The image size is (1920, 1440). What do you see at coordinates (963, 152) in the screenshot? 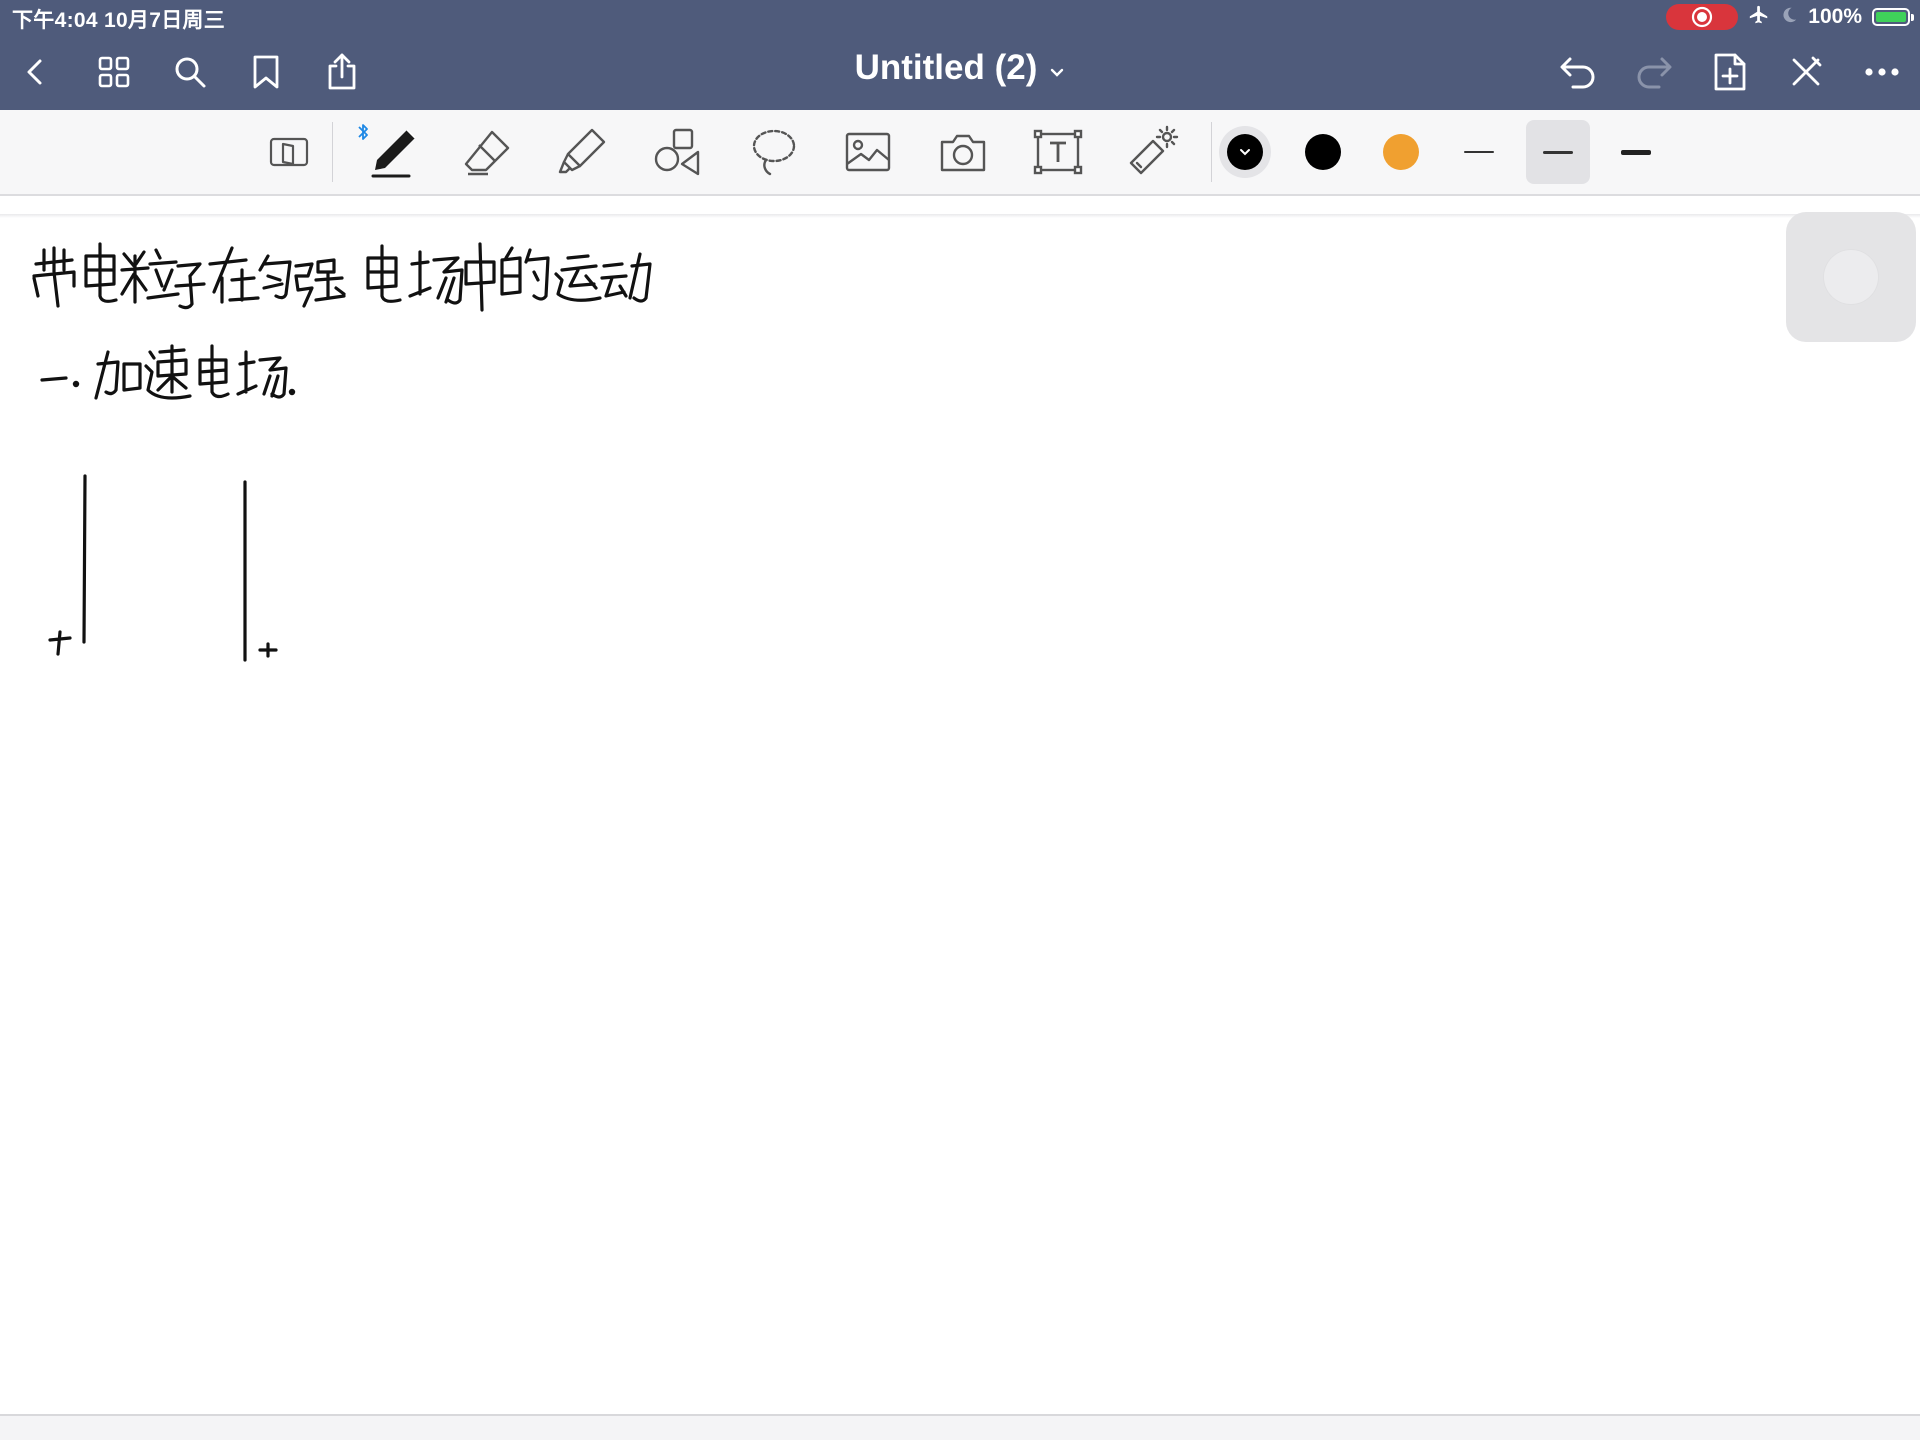
I see `camera-tool-icon` at bounding box center [963, 152].